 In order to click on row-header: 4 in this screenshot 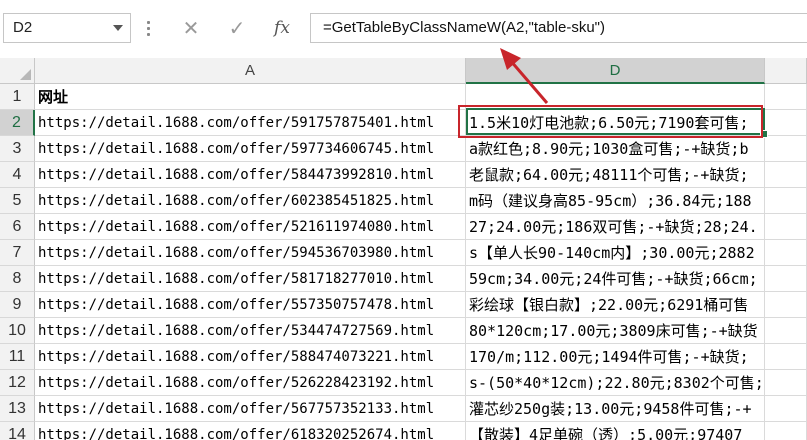, I will do `click(17, 175)`.